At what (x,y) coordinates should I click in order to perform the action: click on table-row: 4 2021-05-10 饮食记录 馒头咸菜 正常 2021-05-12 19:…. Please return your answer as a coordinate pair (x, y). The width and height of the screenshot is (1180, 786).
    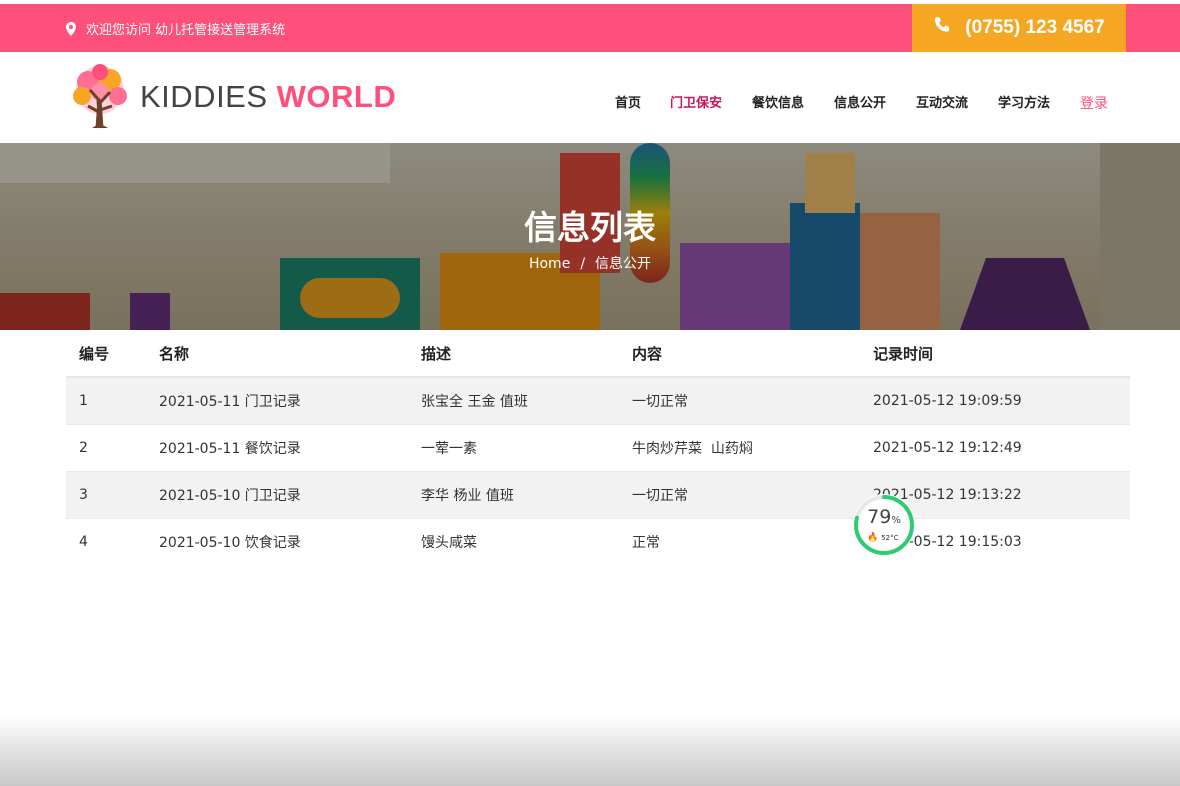
    Looking at the image, I should click on (598, 541).